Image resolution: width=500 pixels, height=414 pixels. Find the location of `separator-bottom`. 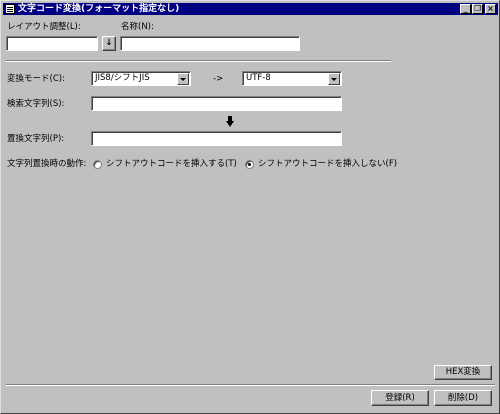

separator-bottom is located at coordinates (250, 385).